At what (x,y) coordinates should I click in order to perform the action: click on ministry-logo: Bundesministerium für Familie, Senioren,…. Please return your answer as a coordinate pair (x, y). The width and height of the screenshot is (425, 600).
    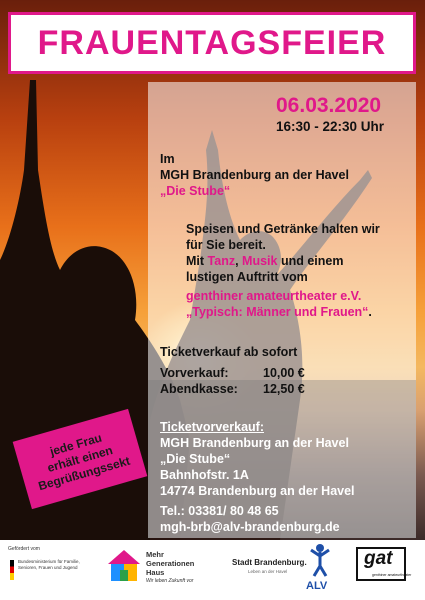
    Looking at the image, I should click on (49, 564).